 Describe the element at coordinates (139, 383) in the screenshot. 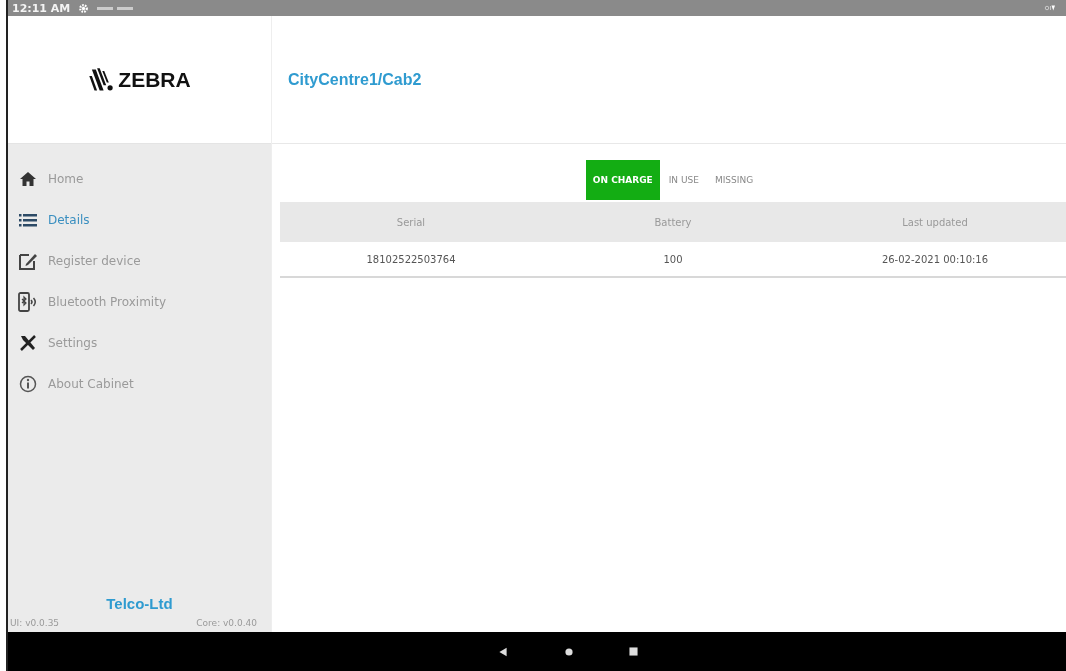

I see `sidebar-item: About Cabinet` at that location.